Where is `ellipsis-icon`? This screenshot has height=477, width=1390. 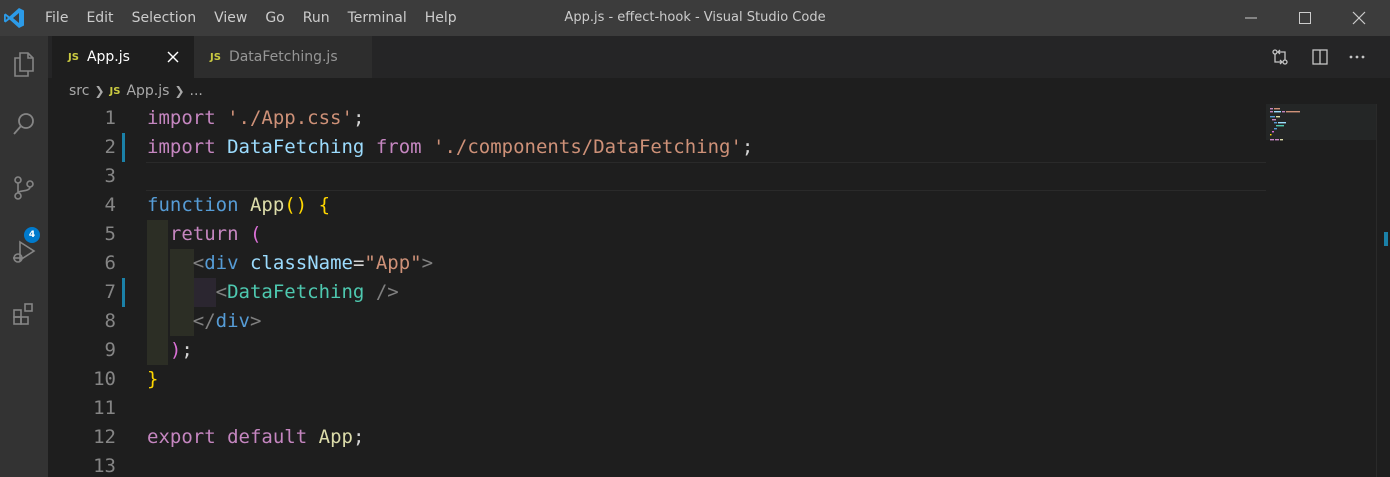 ellipsis-icon is located at coordinates (1357, 57).